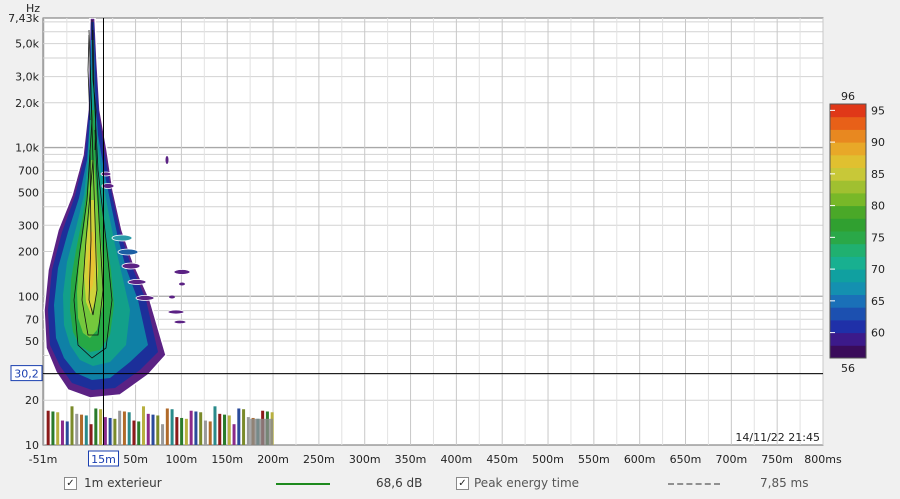 The width and height of the screenshot is (900, 499). Describe the element at coordinates (399, 483) in the screenshot. I see `series1-value: 68,6 dB` at that location.